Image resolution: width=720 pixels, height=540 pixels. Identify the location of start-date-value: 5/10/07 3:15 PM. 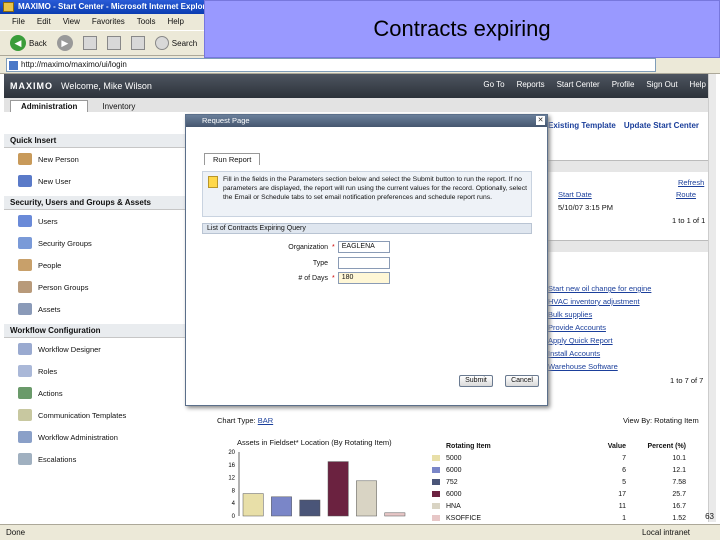
(586, 207).